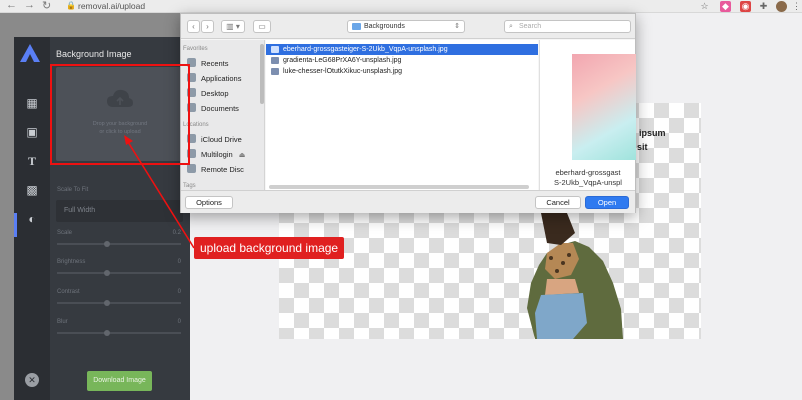 The width and height of the screenshot is (802, 400). Describe the element at coordinates (399, 187) in the screenshot. I see `horizontal-scrollbar` at that location.